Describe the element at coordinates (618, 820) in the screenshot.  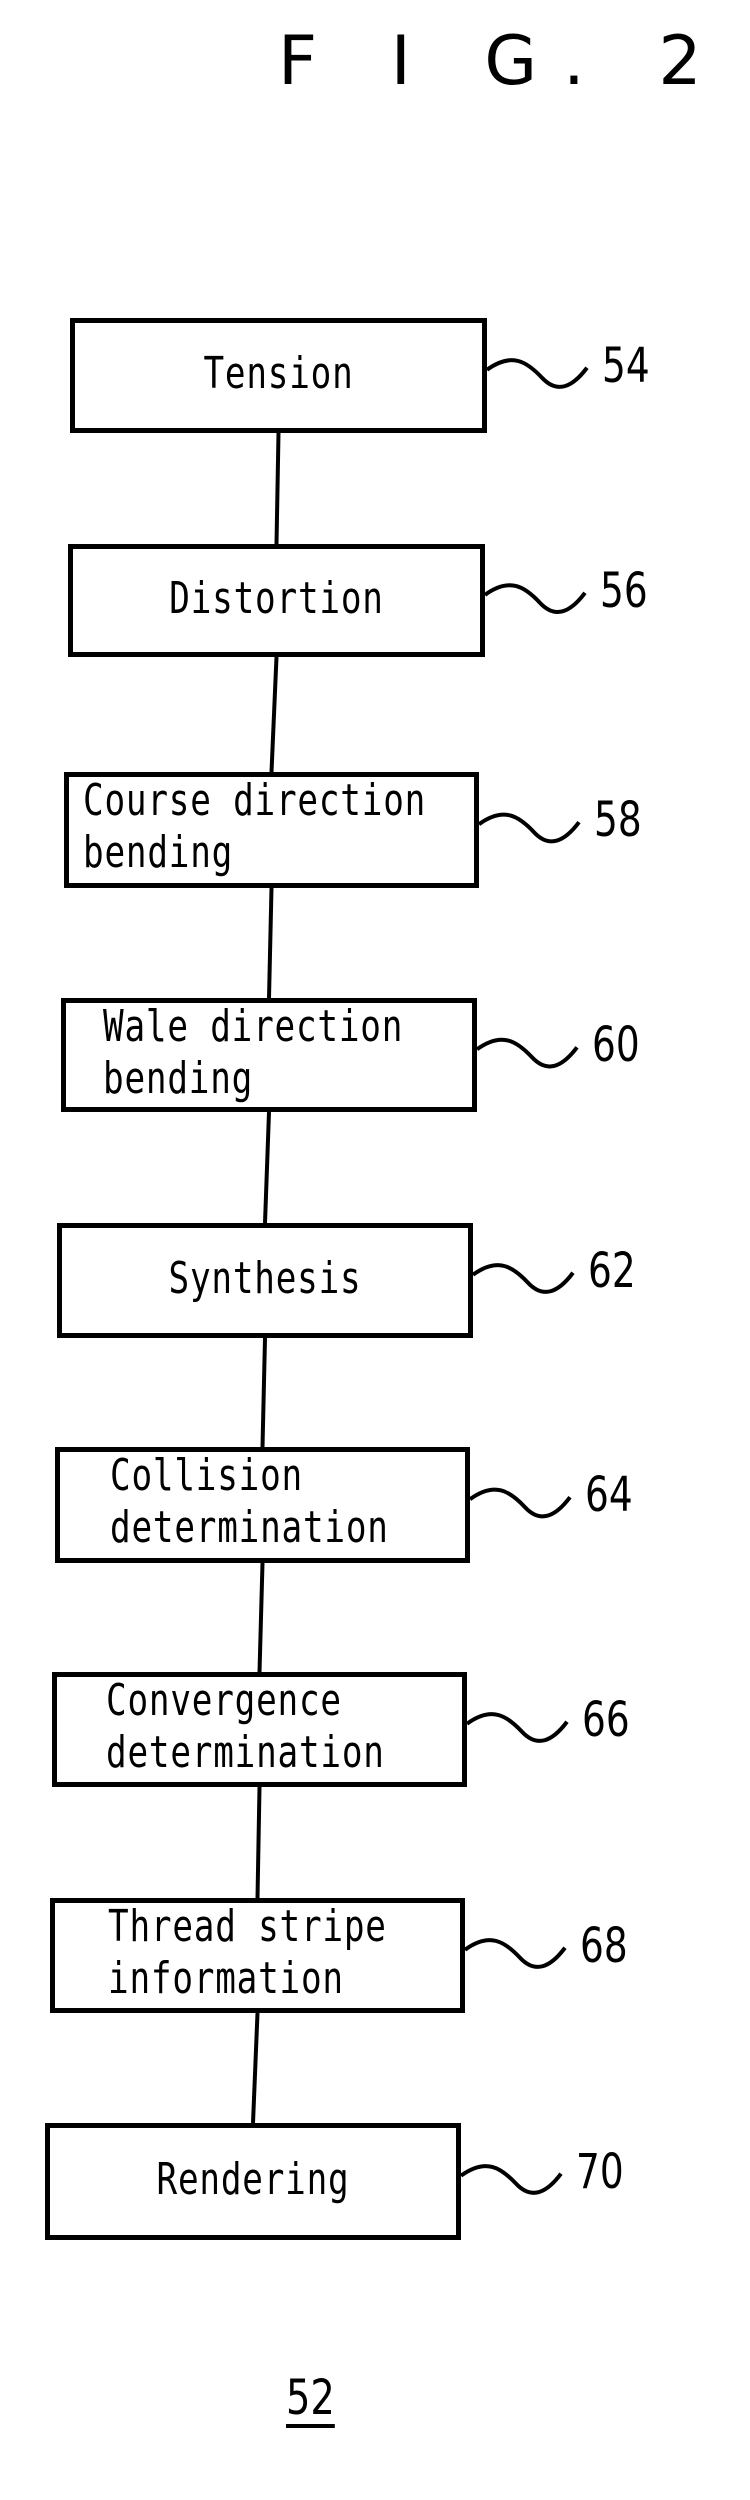
I see `reference-number: 58` at that location.